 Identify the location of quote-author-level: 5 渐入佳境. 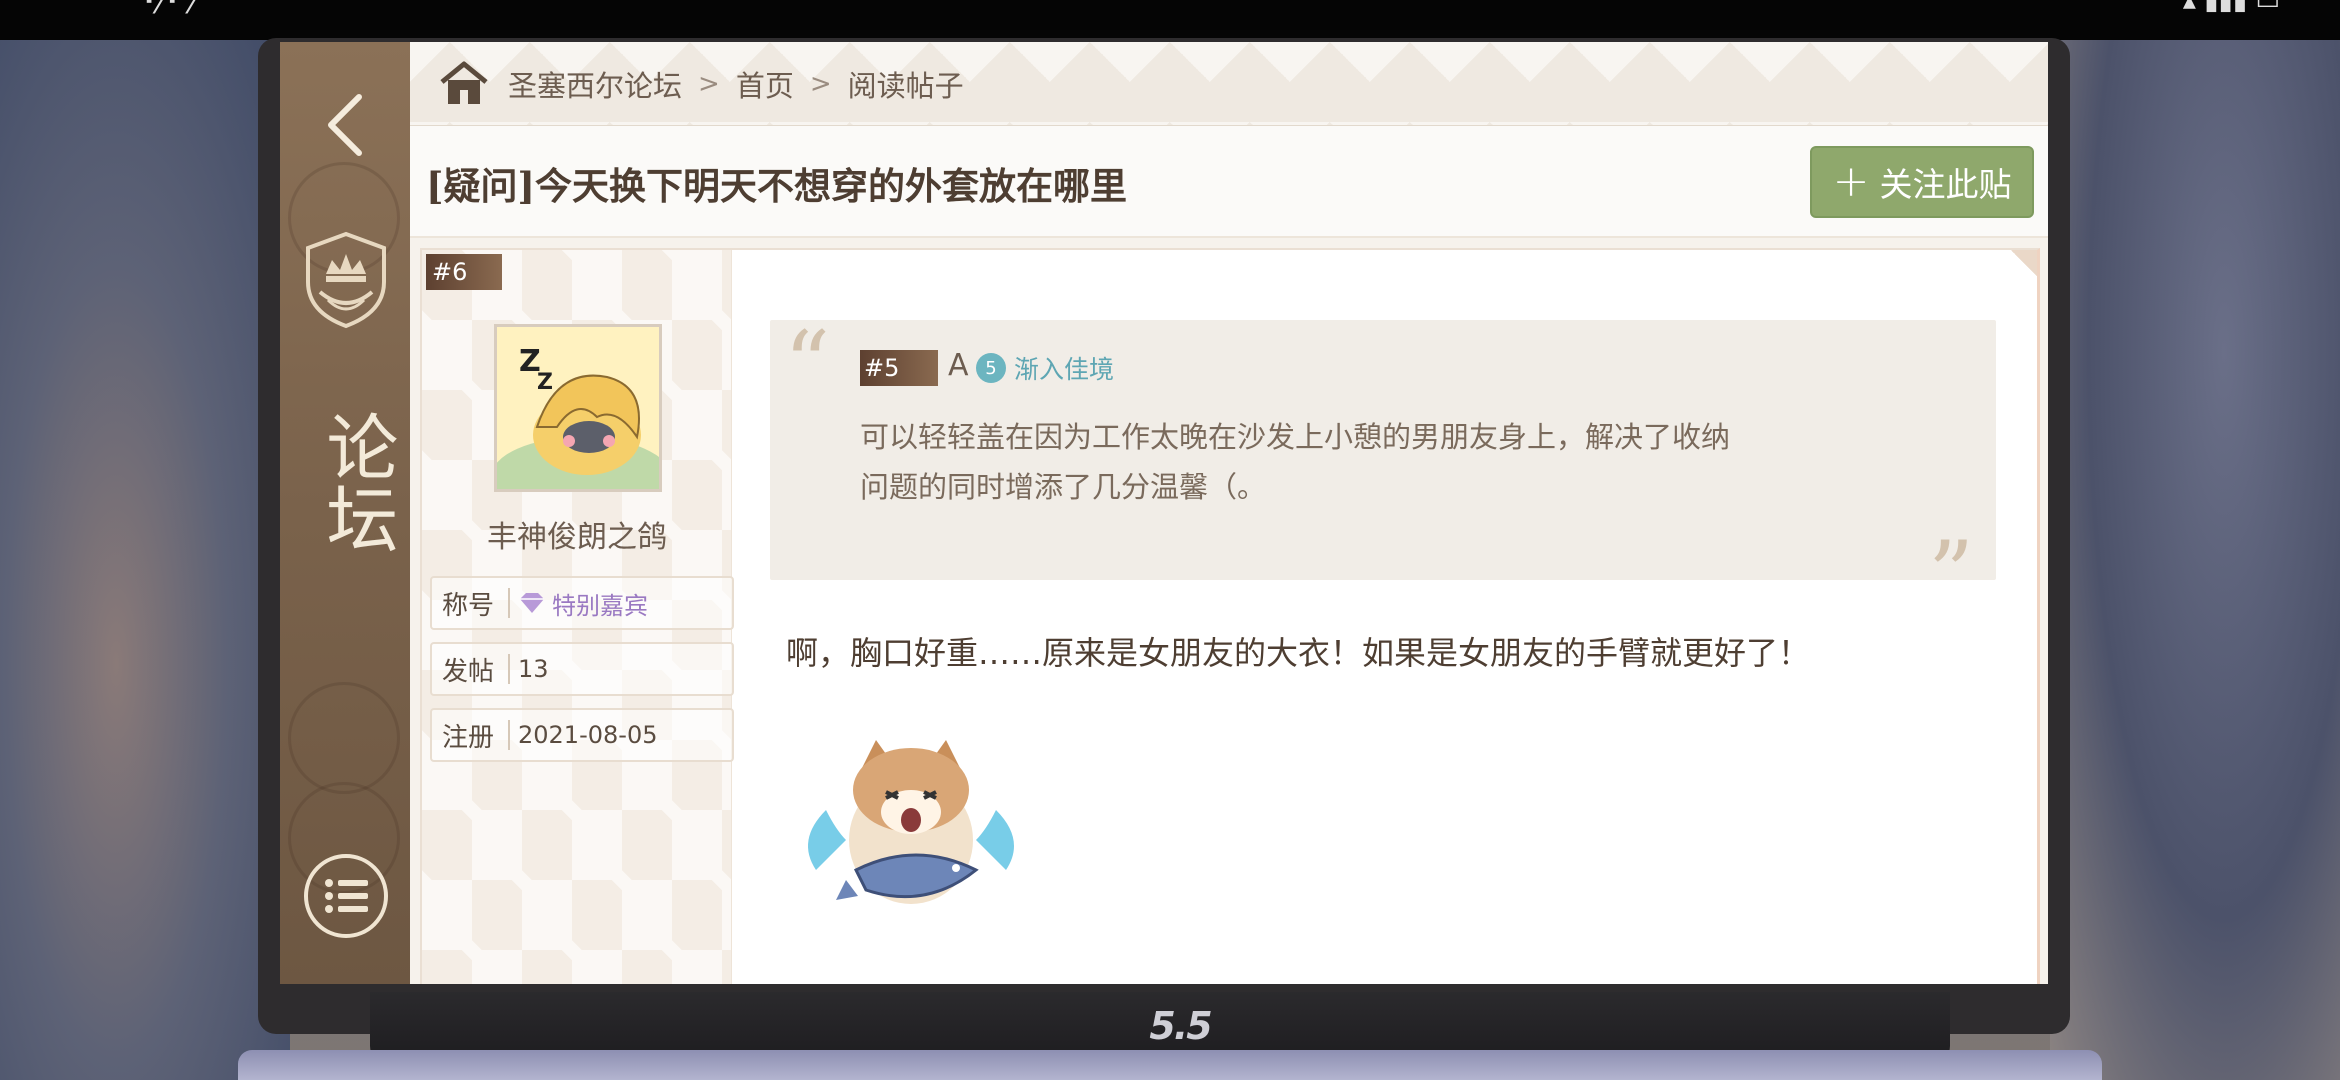
(1045, 368).